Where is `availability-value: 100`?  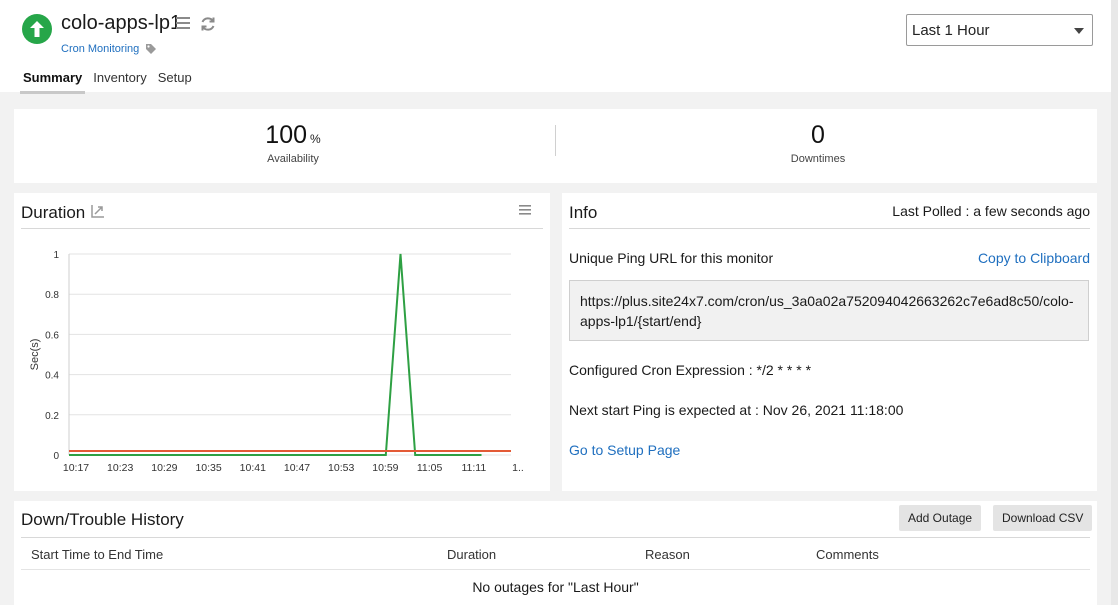
availability-value: 100 is located at coordinates (286, 135).